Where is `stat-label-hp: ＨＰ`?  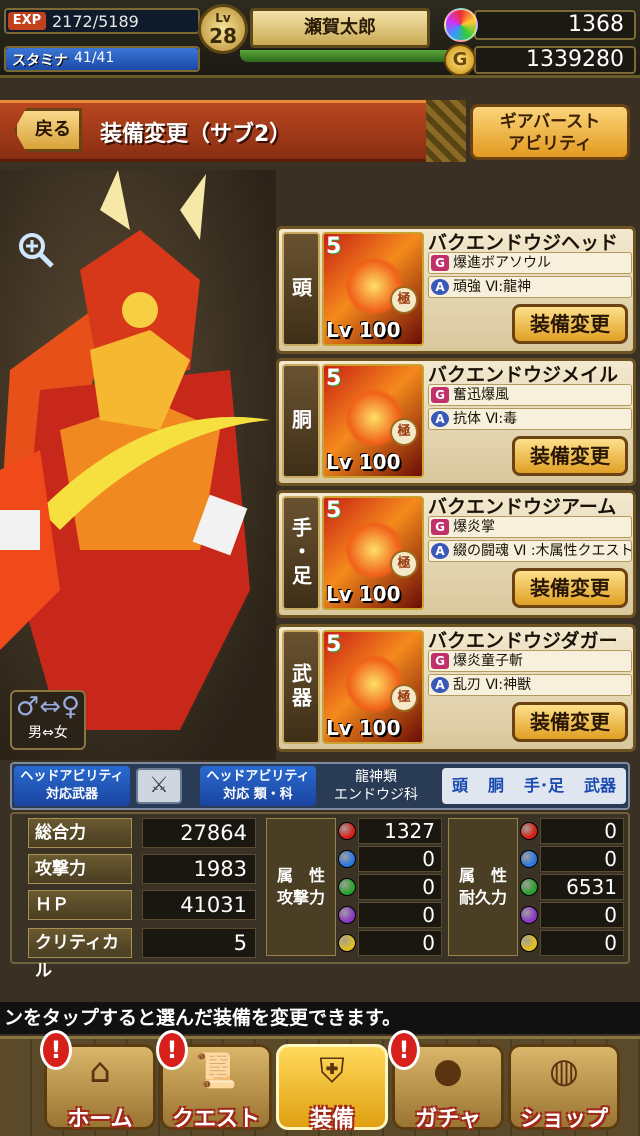 stat-label-hp: ＨＰ is located at coordinates (80, 905).